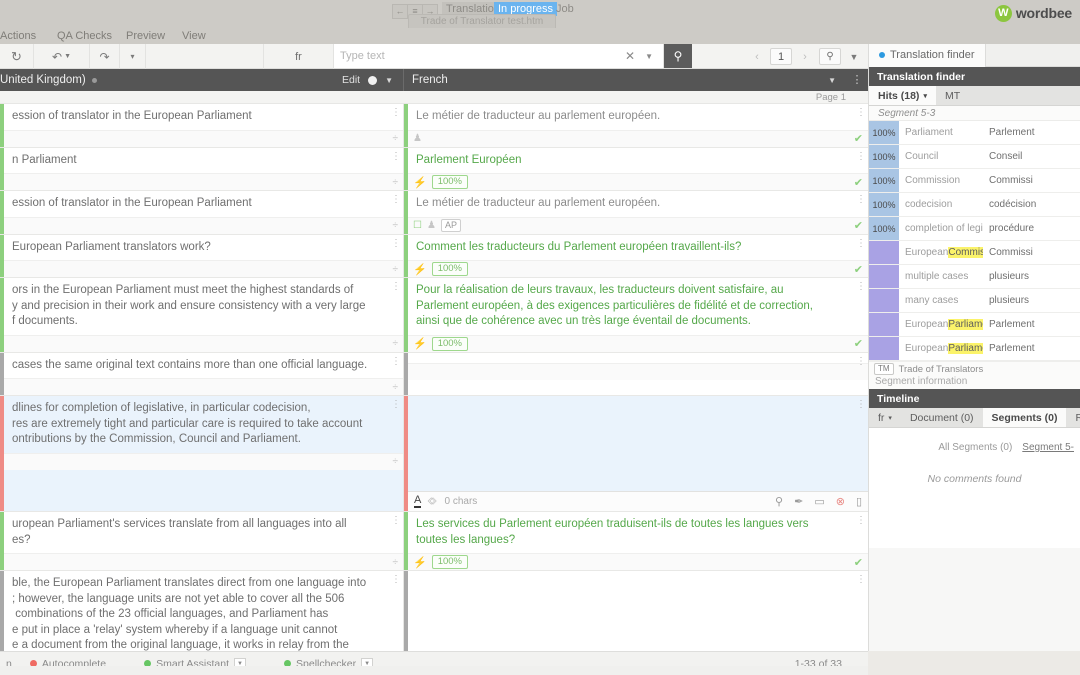  I want to click on current-page-number: 1, so click(781, 56).